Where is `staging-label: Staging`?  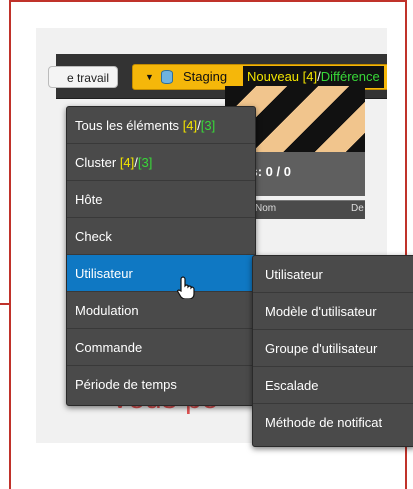 staging-label: Staging is located at coordinates (205, 76).